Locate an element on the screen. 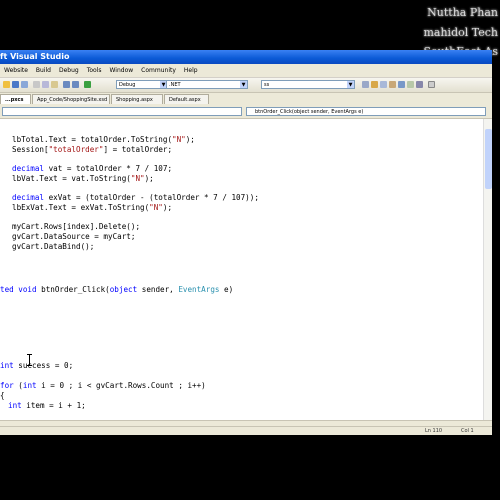  code-token: gvCart.DataSource = myCart; is located at coordinates (74, 236).